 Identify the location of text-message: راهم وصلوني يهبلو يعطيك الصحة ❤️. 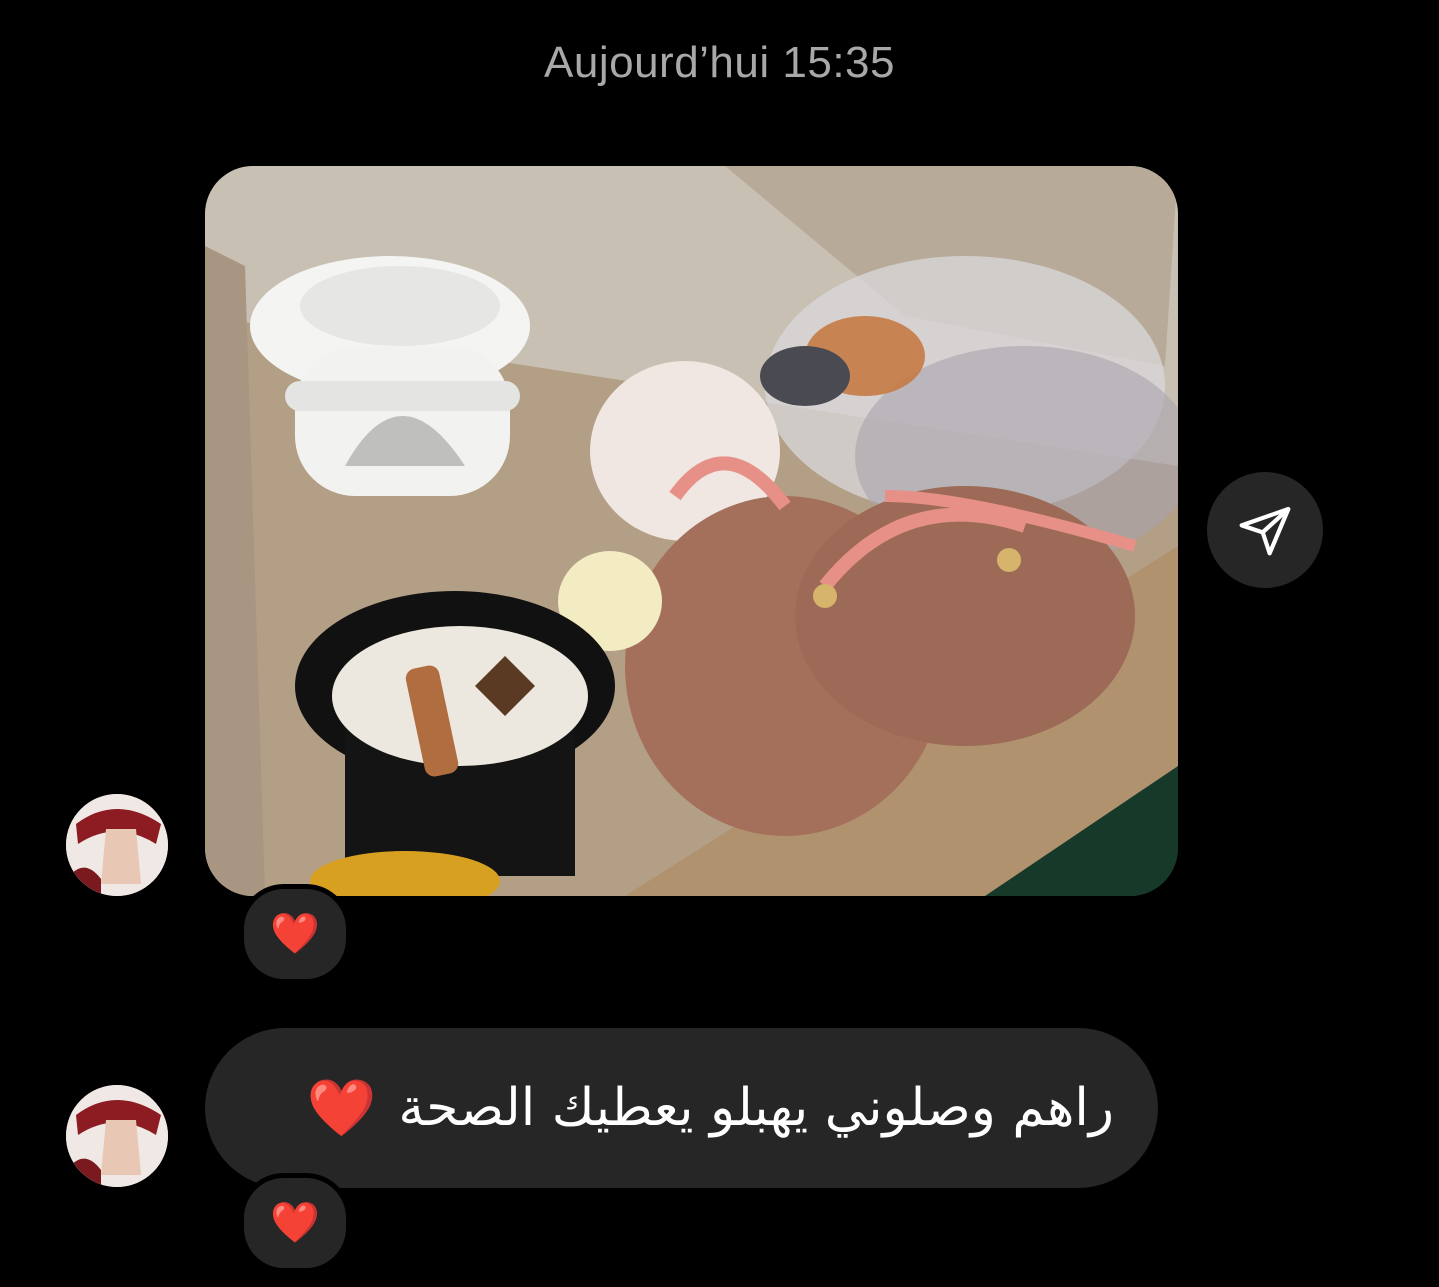
(681, 1108).